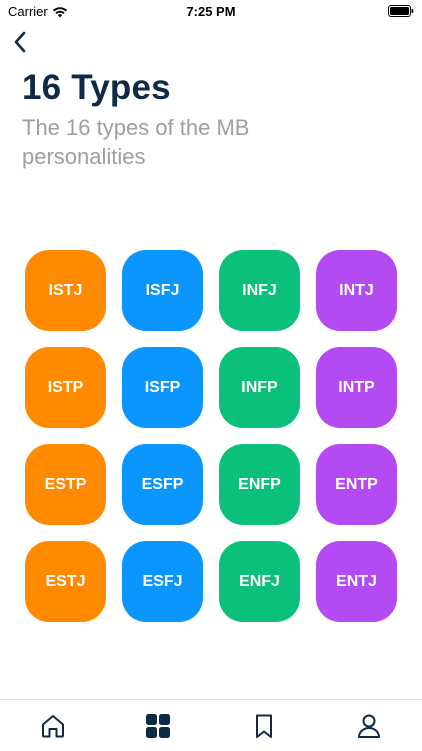 This screenshot has width=422, height=751. I want to click on back-button, so click(20, 42).